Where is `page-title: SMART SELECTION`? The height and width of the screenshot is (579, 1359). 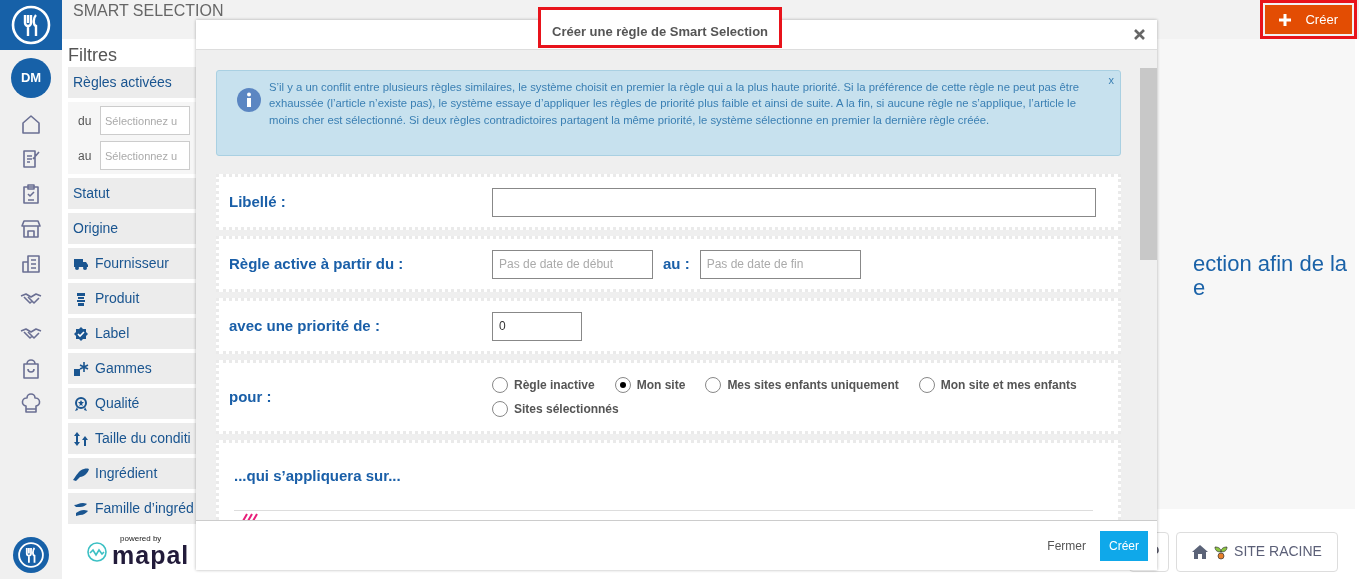 page-title: SMART SELECTION is located at coordinates (148, 10).